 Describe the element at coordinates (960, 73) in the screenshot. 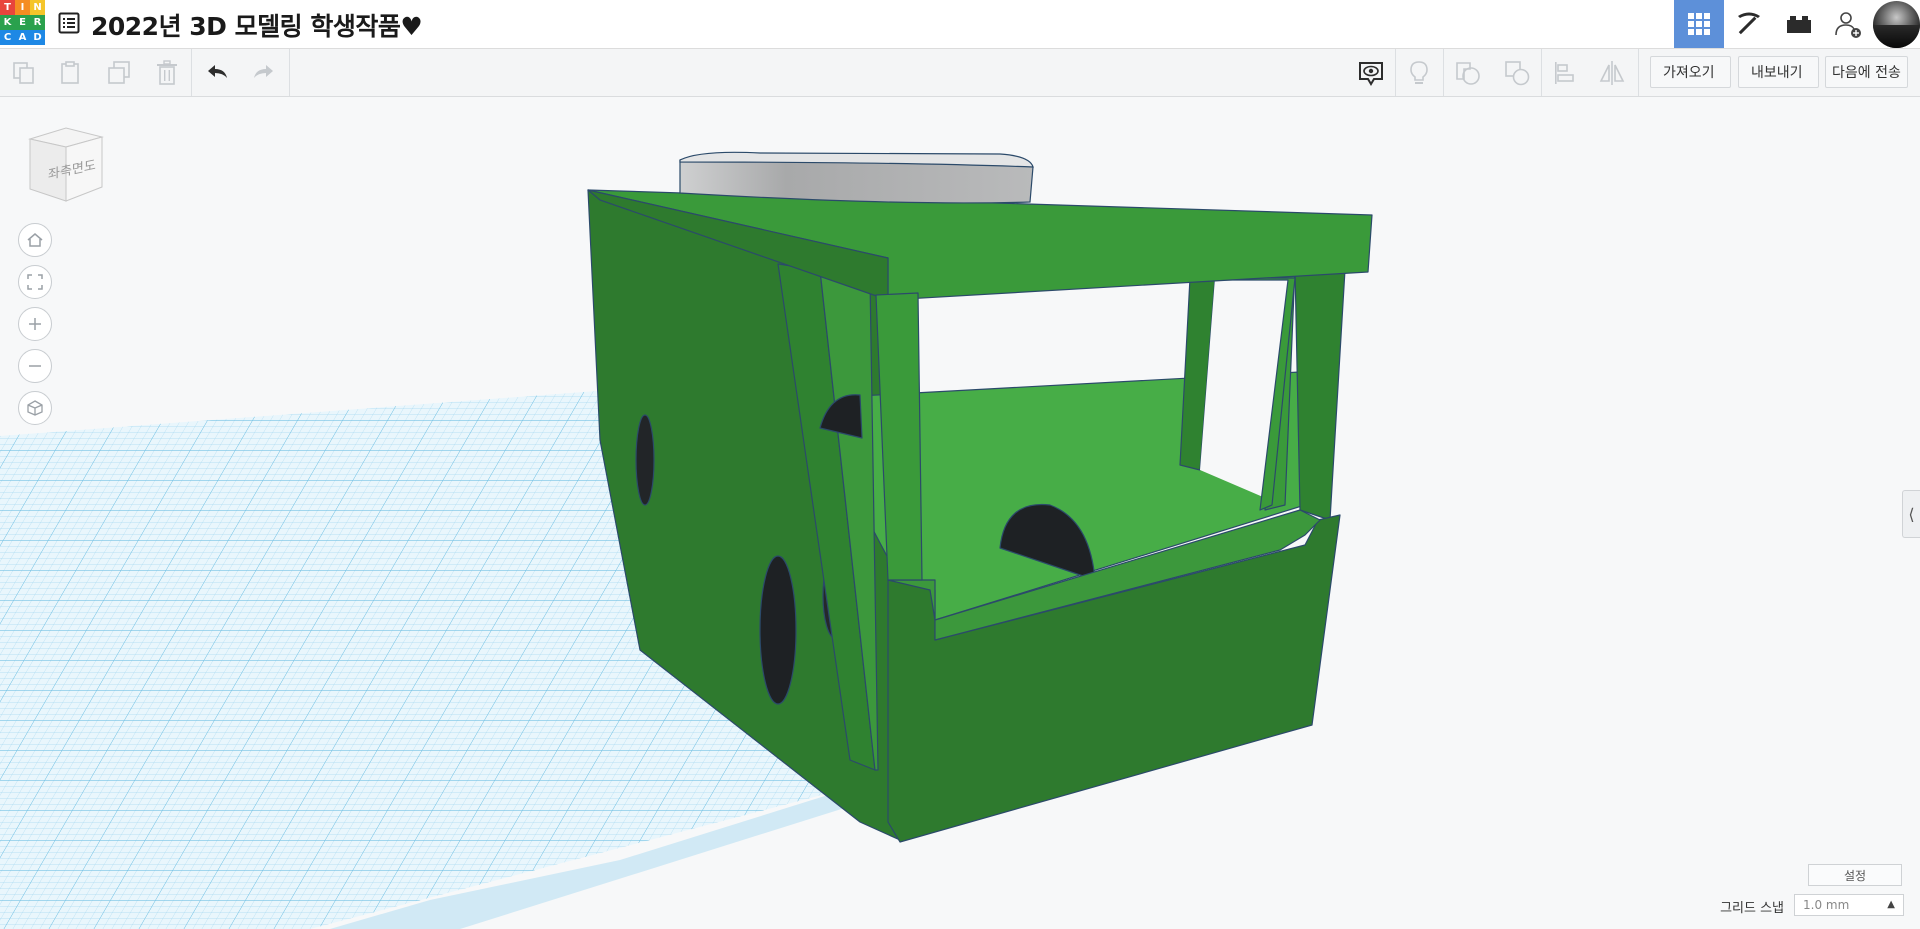

I see `toolbar: 가져오기 내보내기 다음에 전송` at that location.